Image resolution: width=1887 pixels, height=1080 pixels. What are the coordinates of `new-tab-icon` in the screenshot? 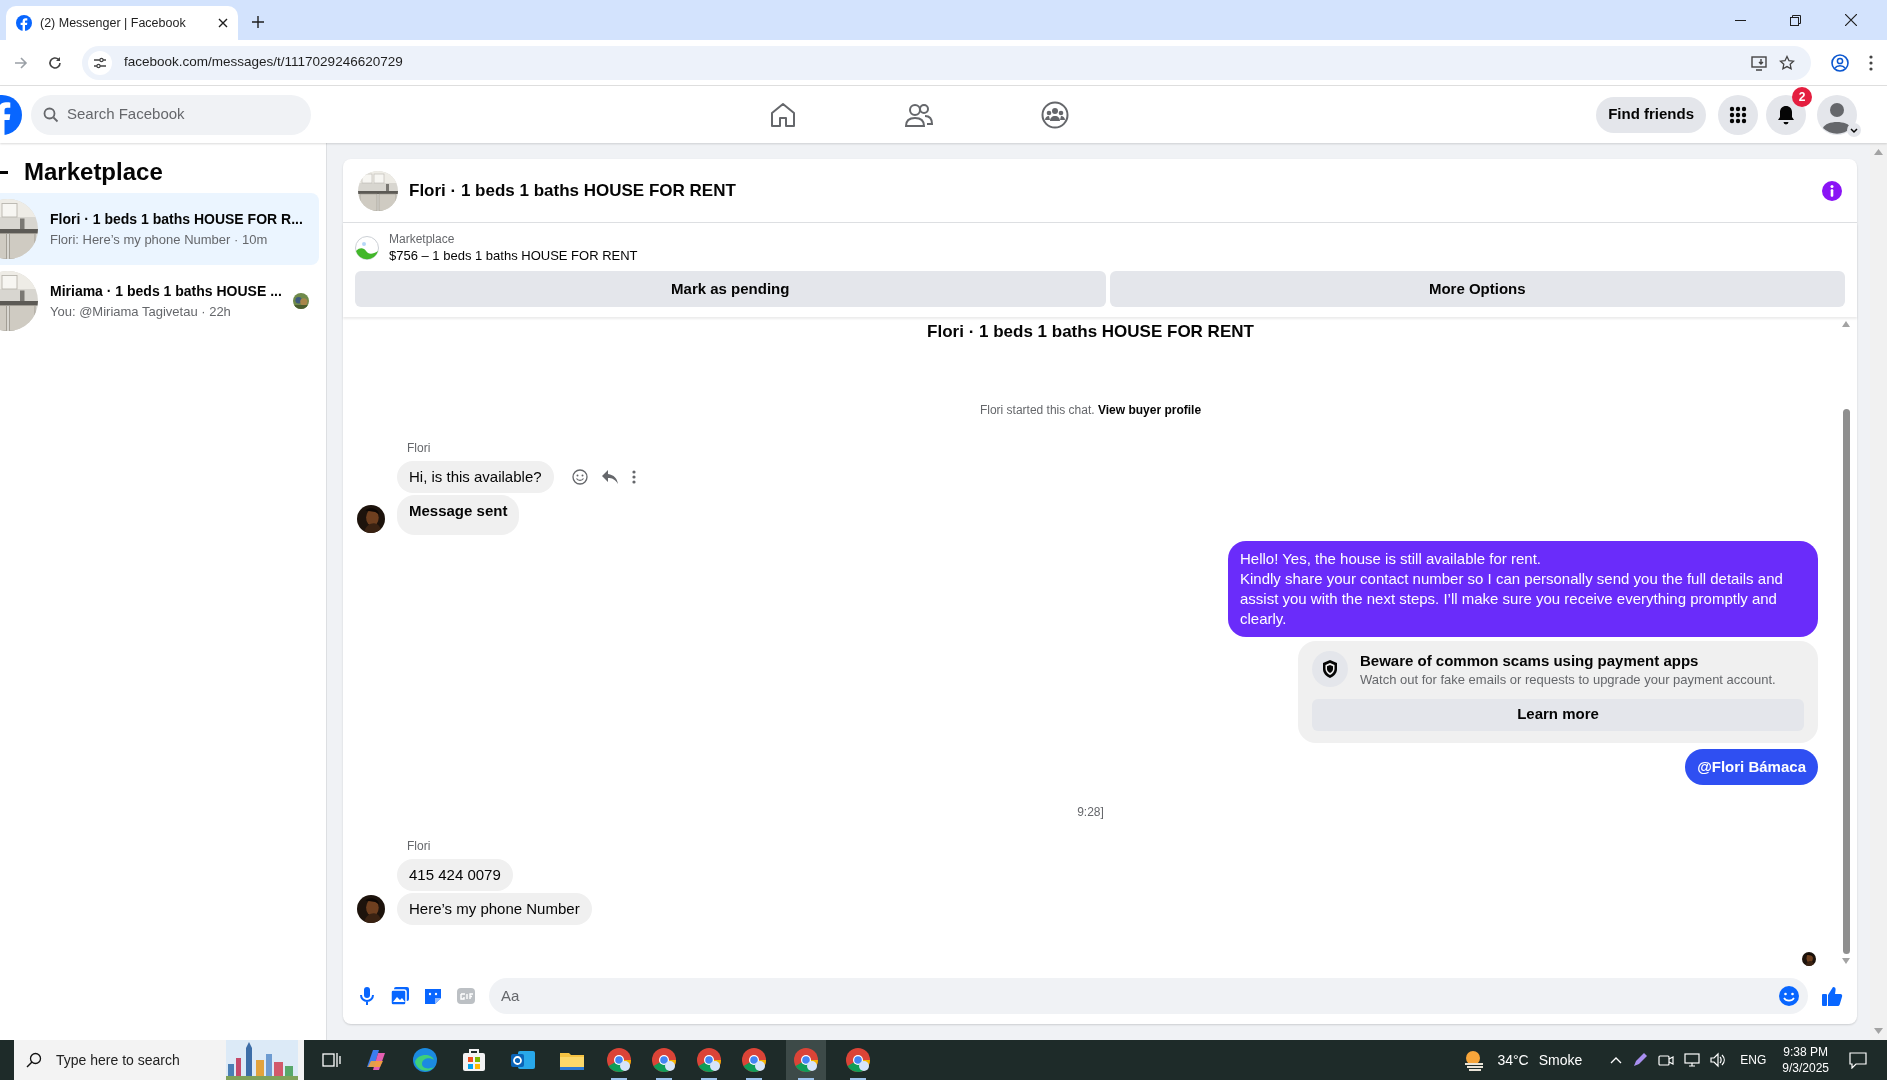 It's located at (258, 22).